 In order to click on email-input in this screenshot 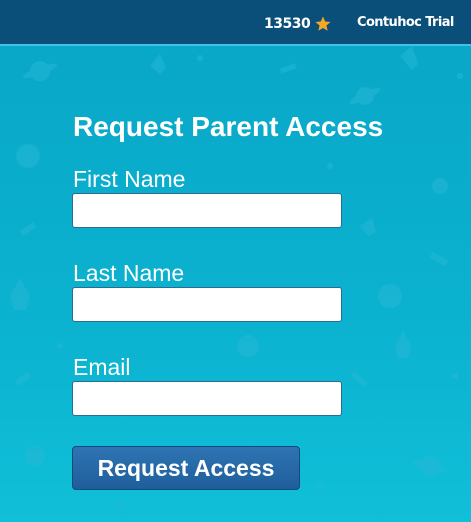, I will do `click(207, 398)`.